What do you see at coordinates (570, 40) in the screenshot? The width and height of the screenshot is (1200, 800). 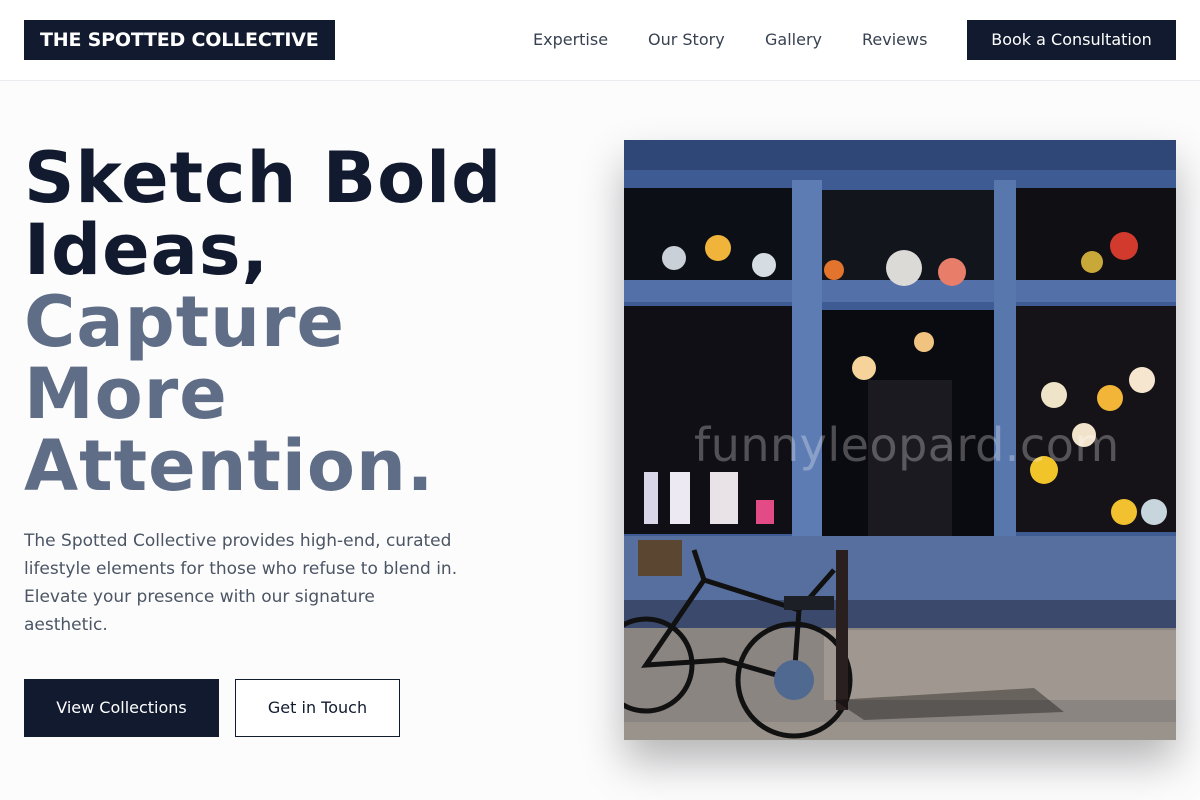 I see `nav-link-expertise: Expertise` at bounding box center [570, 40].